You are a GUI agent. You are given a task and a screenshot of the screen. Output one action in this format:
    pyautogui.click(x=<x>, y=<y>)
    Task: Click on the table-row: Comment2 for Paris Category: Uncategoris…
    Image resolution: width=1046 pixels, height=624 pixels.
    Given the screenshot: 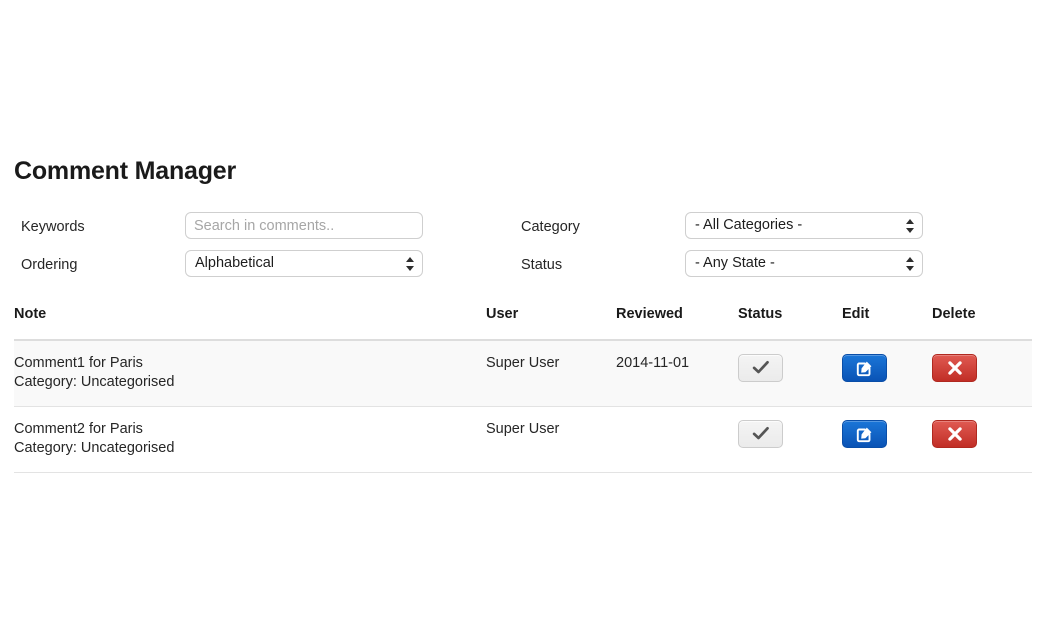 What is the action you would take?
    pyautogui.click(x=523, y=439)
    